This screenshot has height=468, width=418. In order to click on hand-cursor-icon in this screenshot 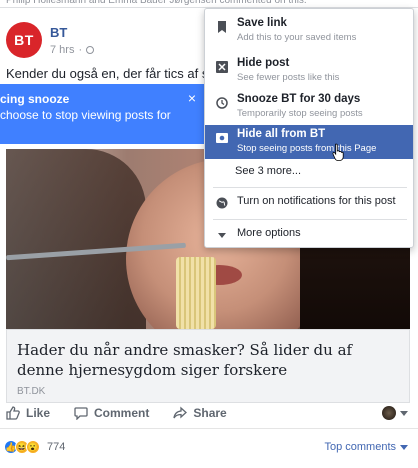, I will do `click(338, 152)`.